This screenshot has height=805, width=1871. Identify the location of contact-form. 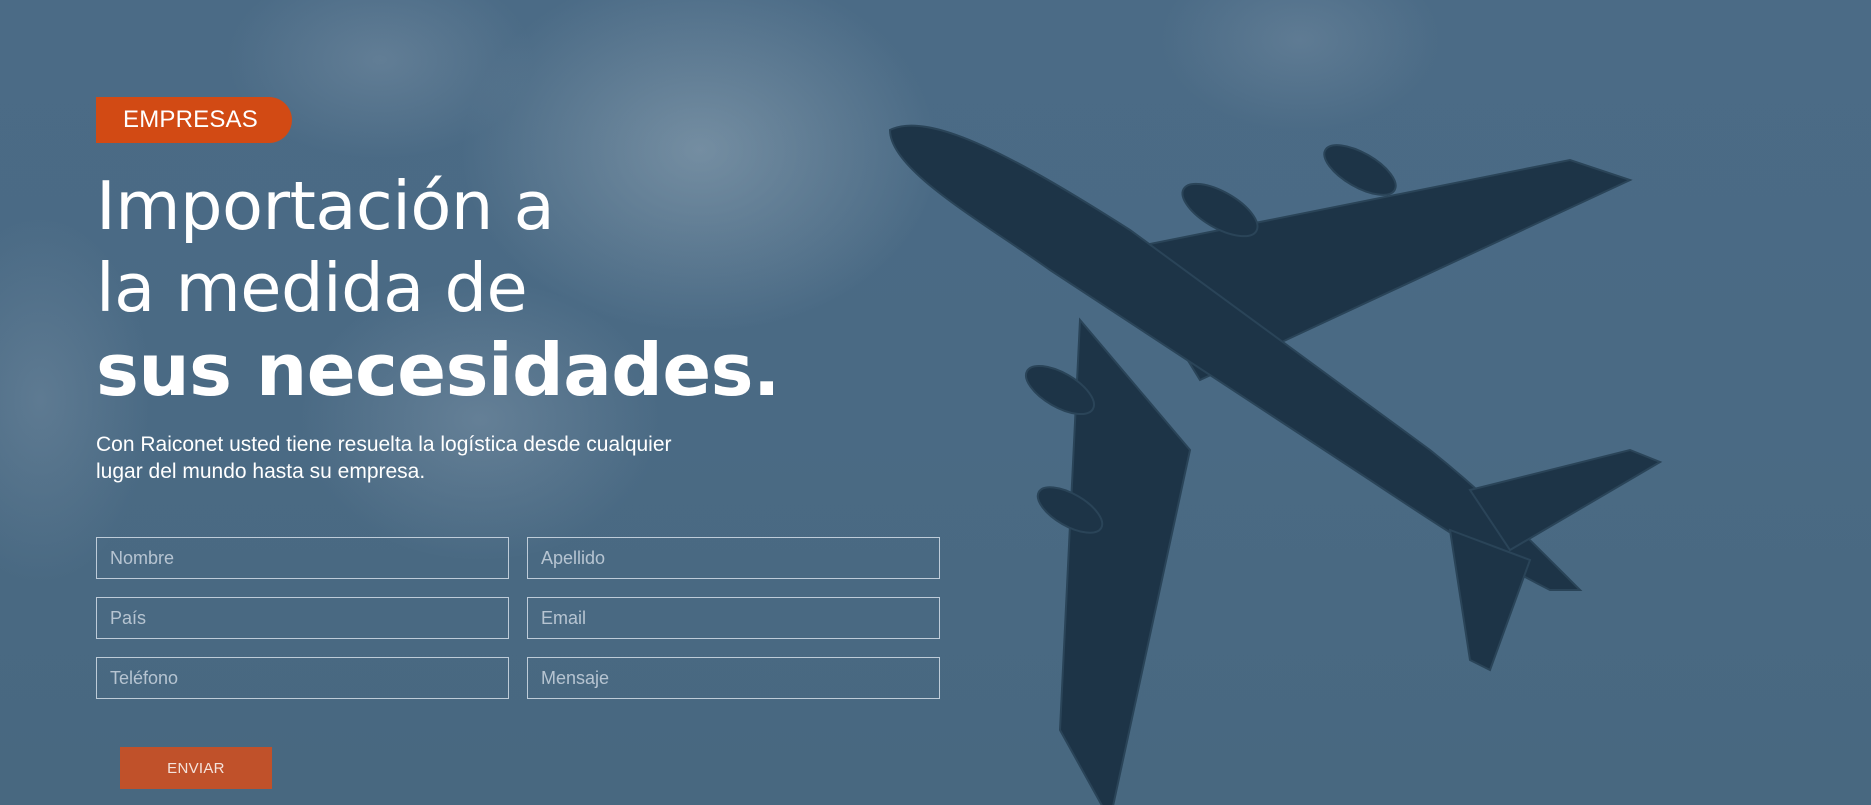
(526, 618).